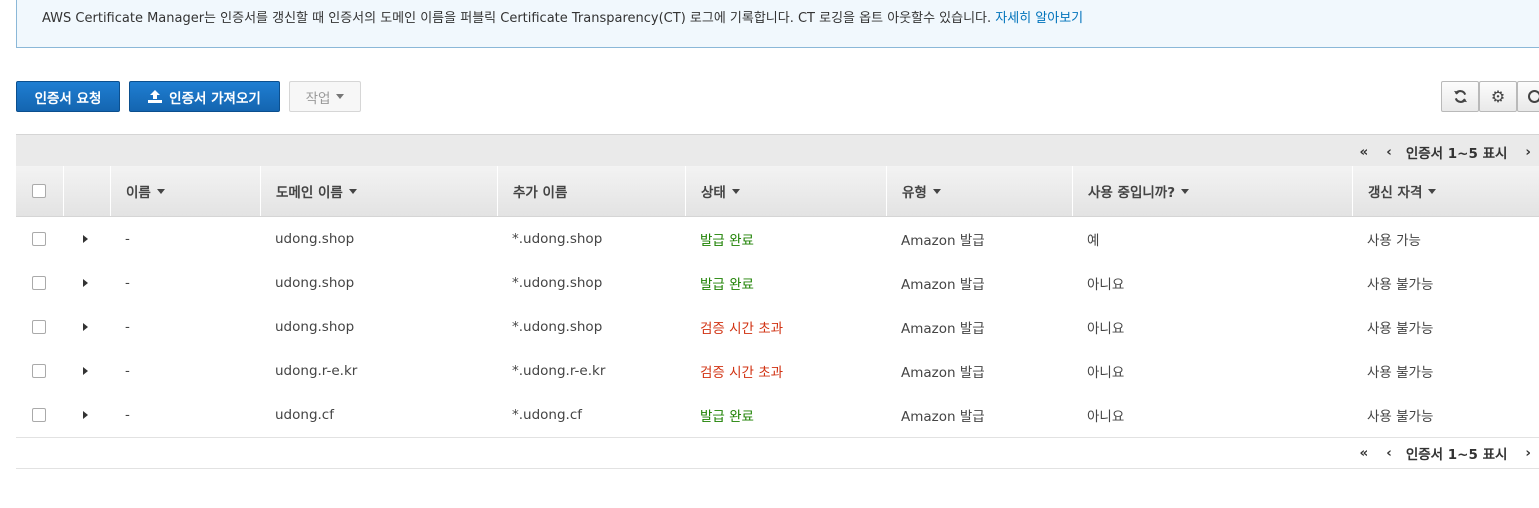 The width and height of the screenshot is (1539, 508). Describe the element at coordinates (785, 191) in the screenshot. I see `column-header-status: 상태` at that location.